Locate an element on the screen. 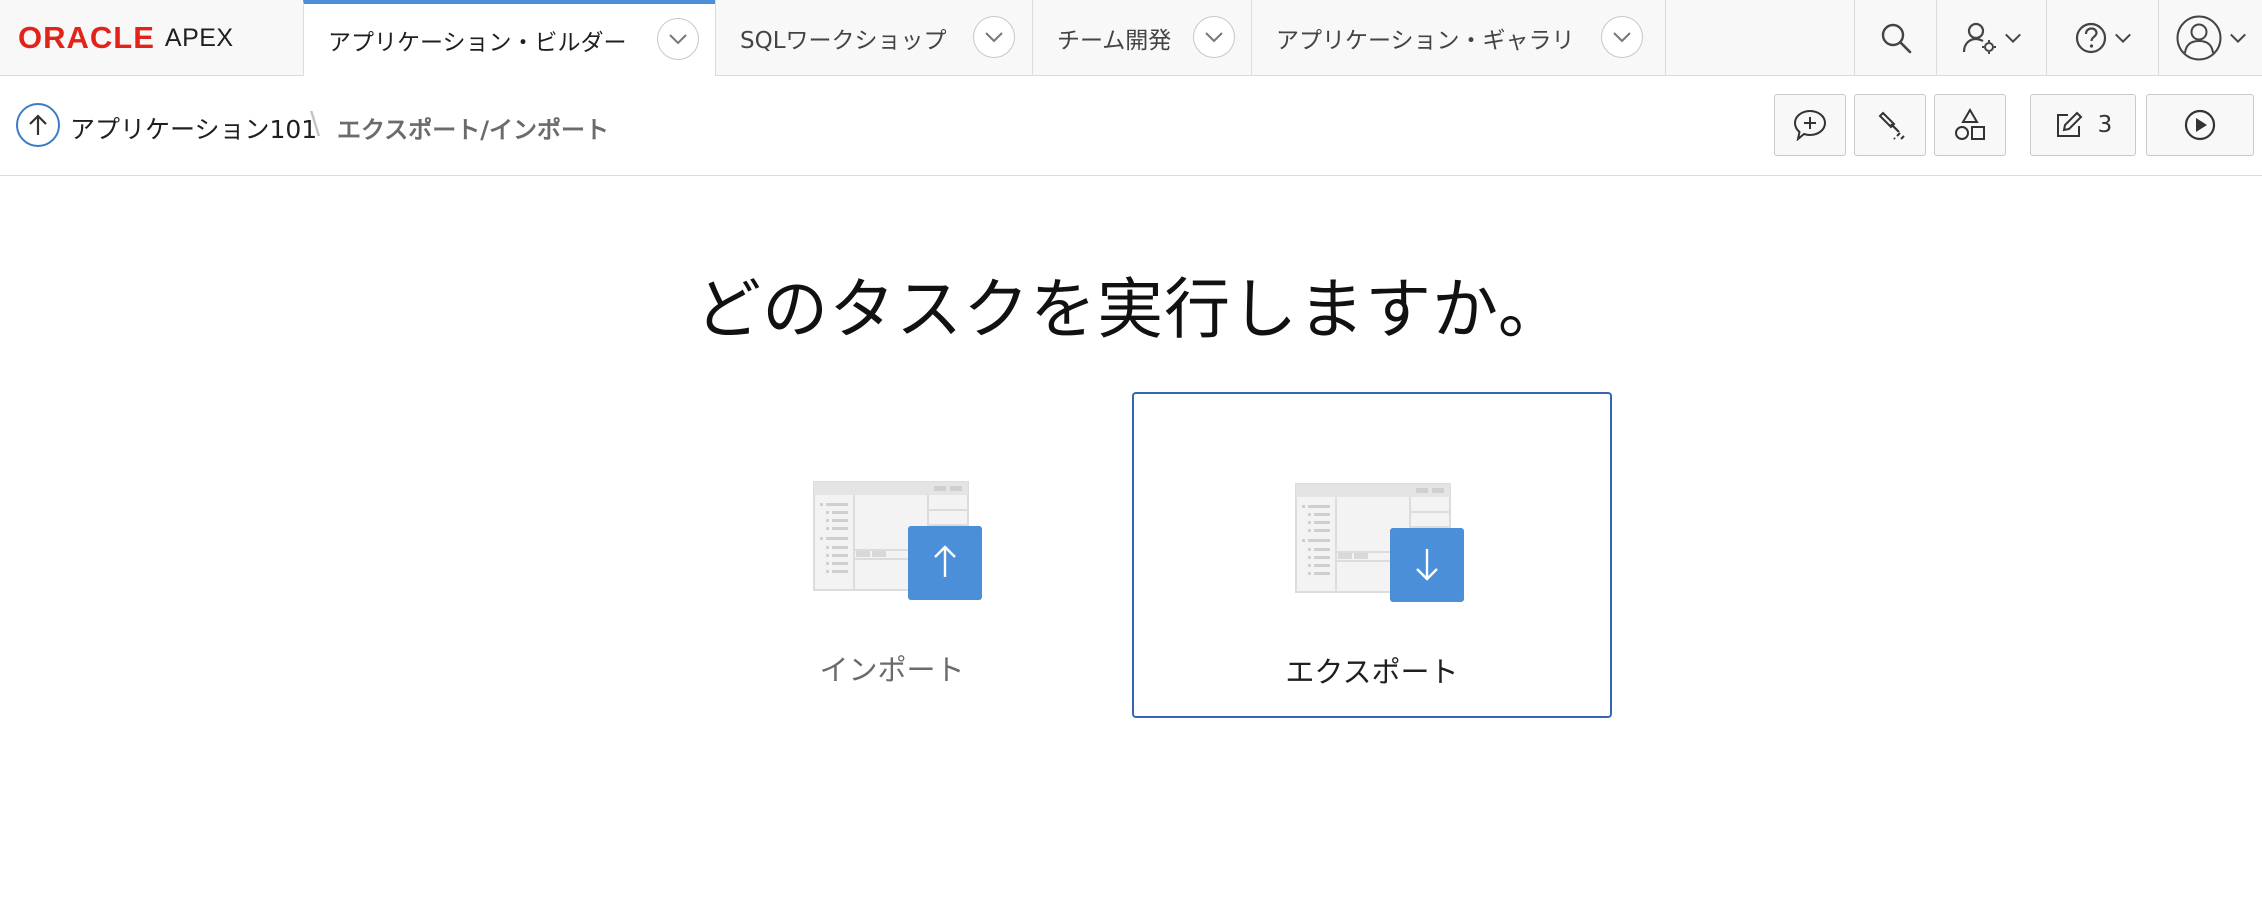  edit-page-icon is located at coordinates (2069, 124).